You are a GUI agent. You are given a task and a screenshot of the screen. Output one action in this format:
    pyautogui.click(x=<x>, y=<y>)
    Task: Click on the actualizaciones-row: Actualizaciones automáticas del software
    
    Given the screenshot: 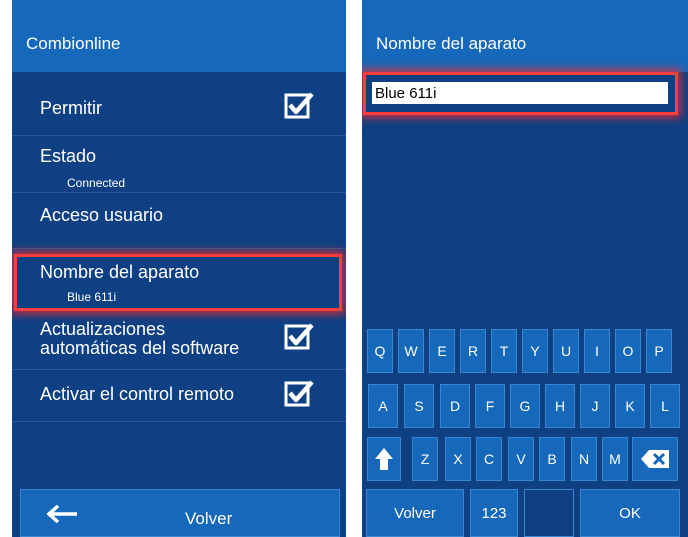 What is the action you would take?
    pyautogui.click(x=179, y=342)
    